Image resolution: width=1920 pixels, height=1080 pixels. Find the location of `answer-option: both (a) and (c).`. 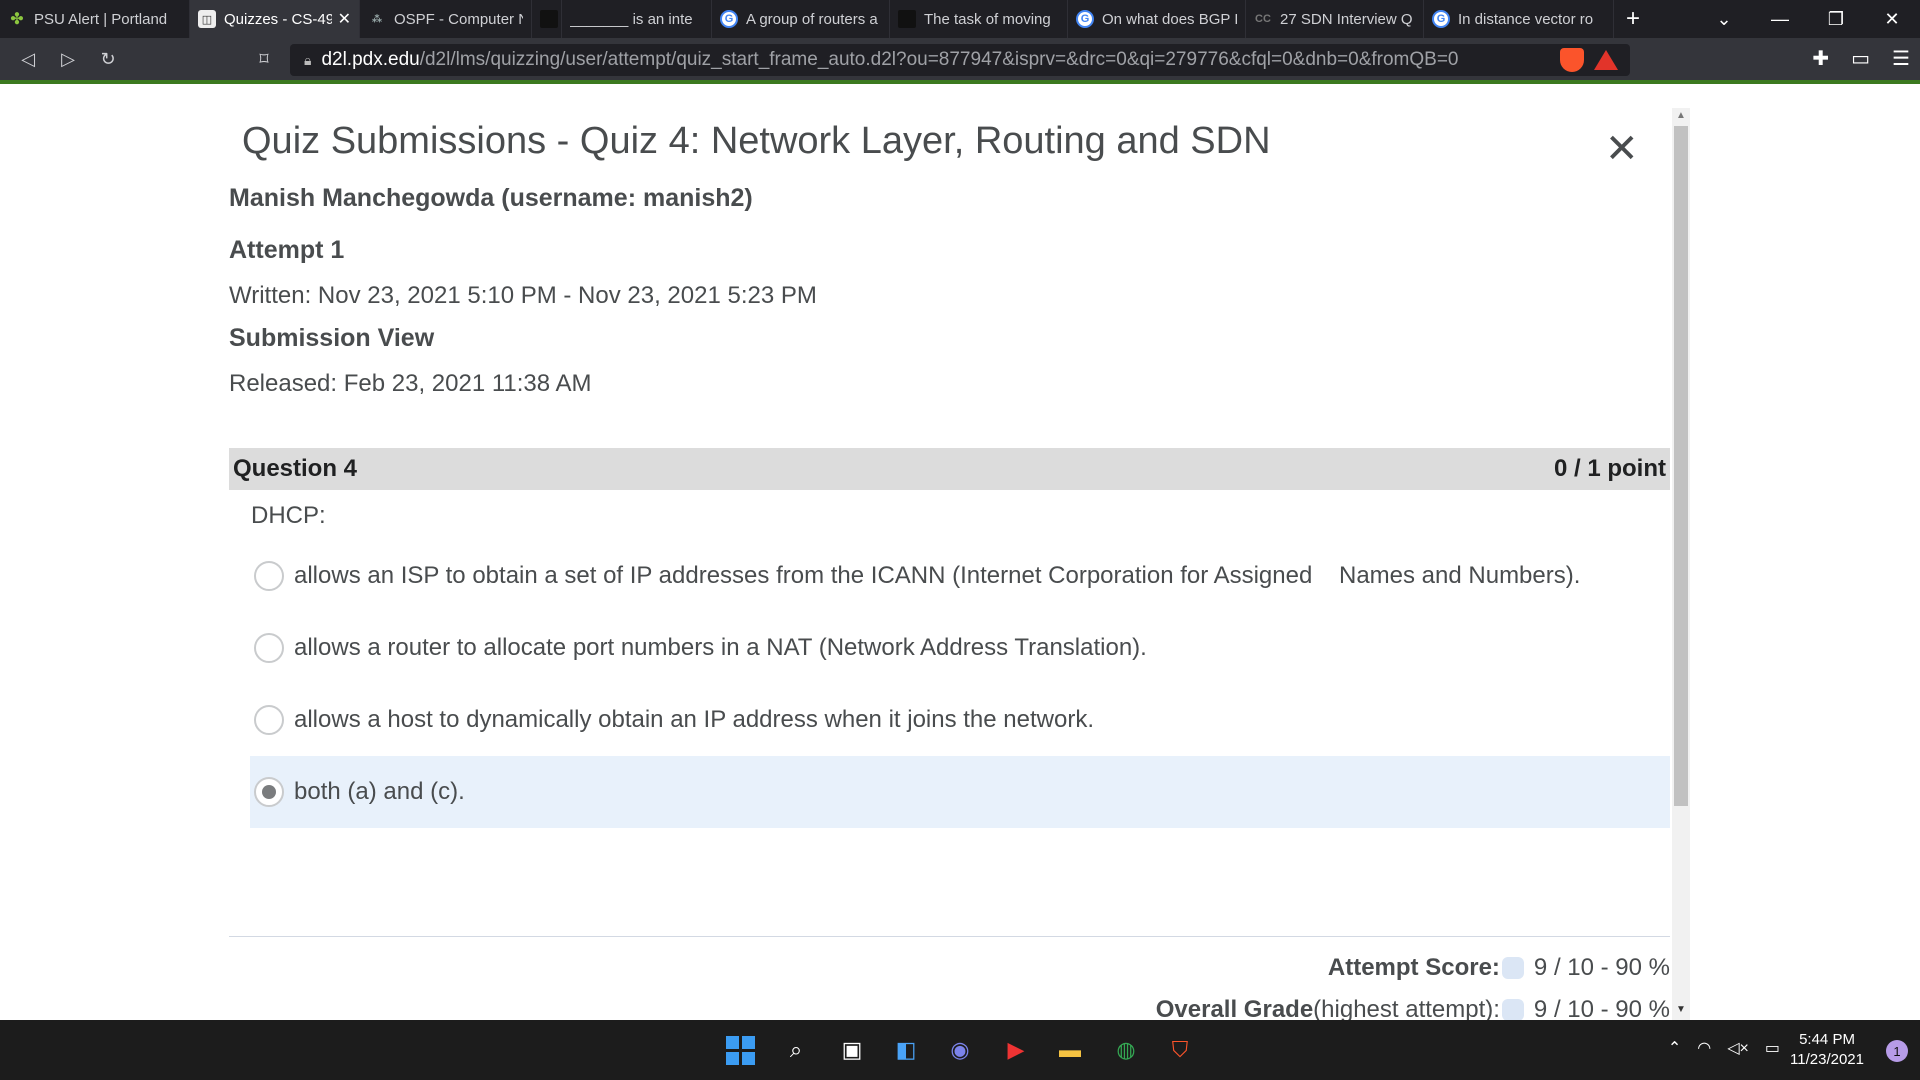

answer-option: both (a) and (c). is located at coordinates (960, 792).